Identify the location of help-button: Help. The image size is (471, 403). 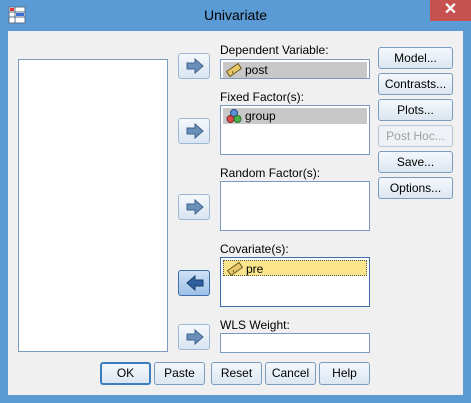
(344, 373).